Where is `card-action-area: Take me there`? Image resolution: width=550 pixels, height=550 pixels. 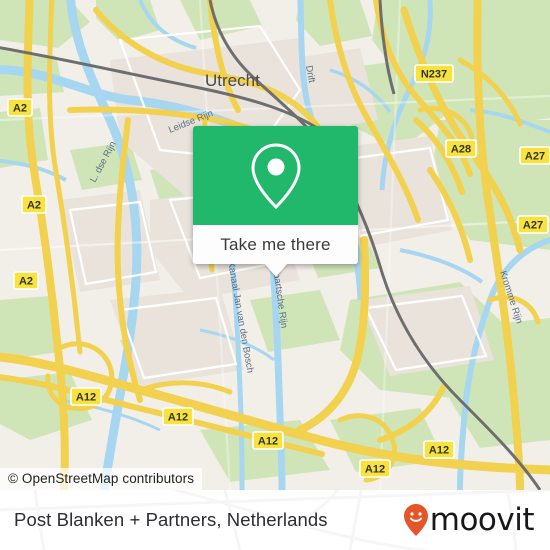 card-action-area: Take me there is located at coordinates (275, 251).